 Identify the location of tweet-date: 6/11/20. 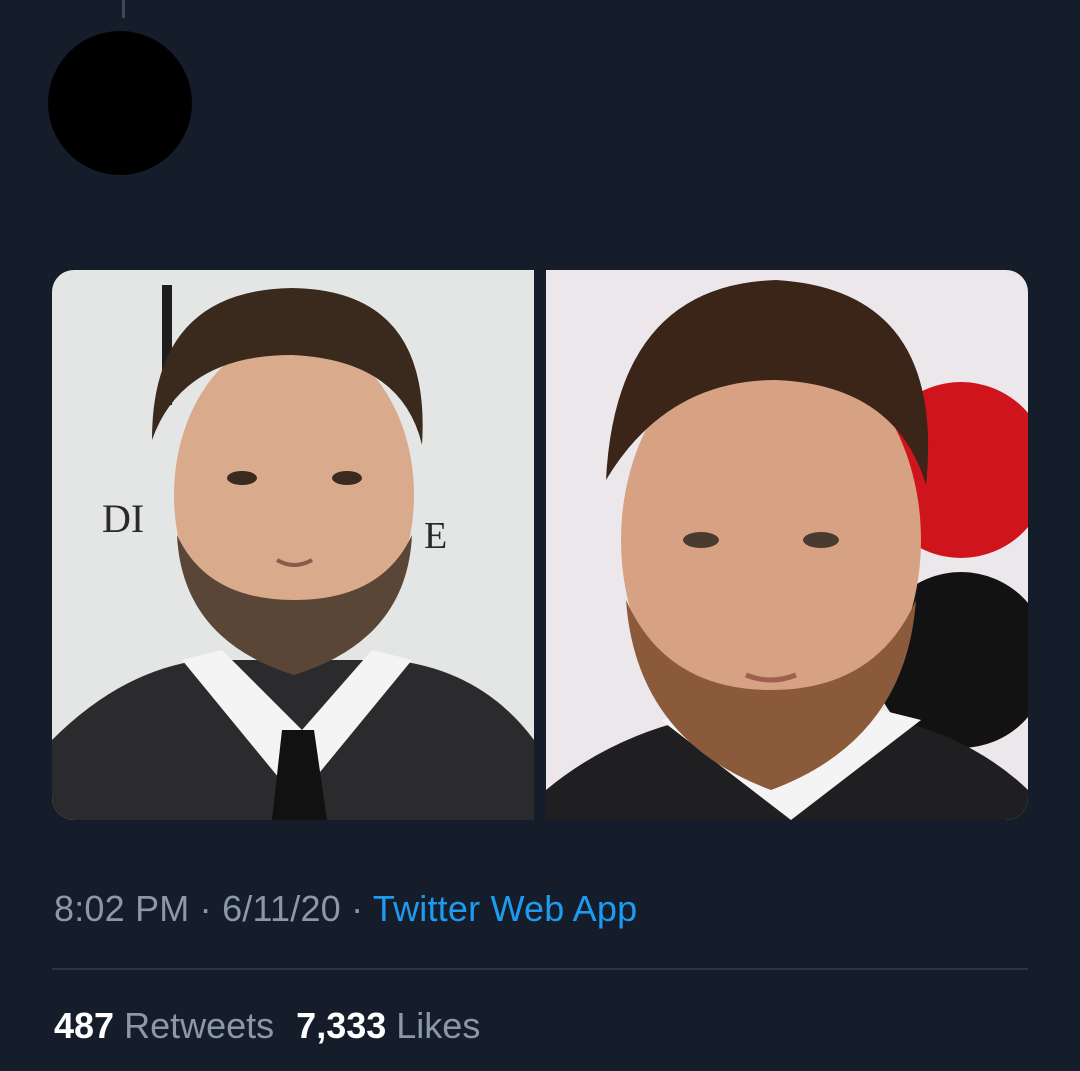
(281, 908).